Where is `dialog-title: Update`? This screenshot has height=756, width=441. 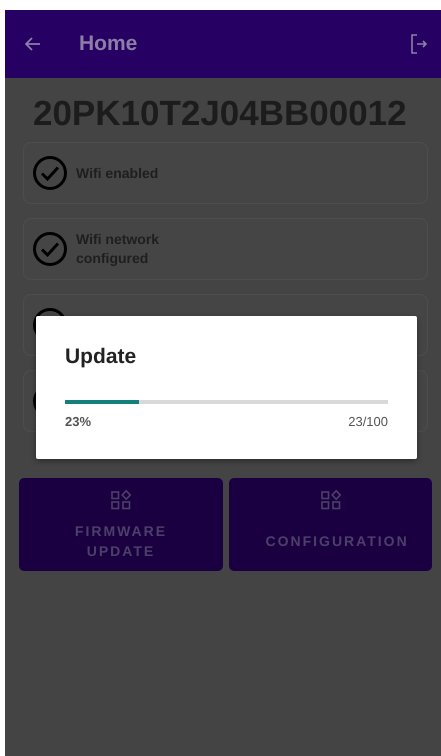 dialog-title: Update is located at coordinates (101, 357).